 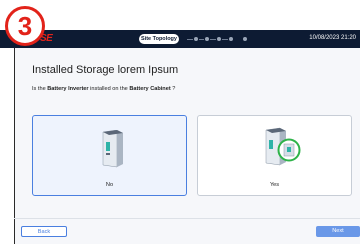 I want to click on top-bar, so click(x=180, y=39).